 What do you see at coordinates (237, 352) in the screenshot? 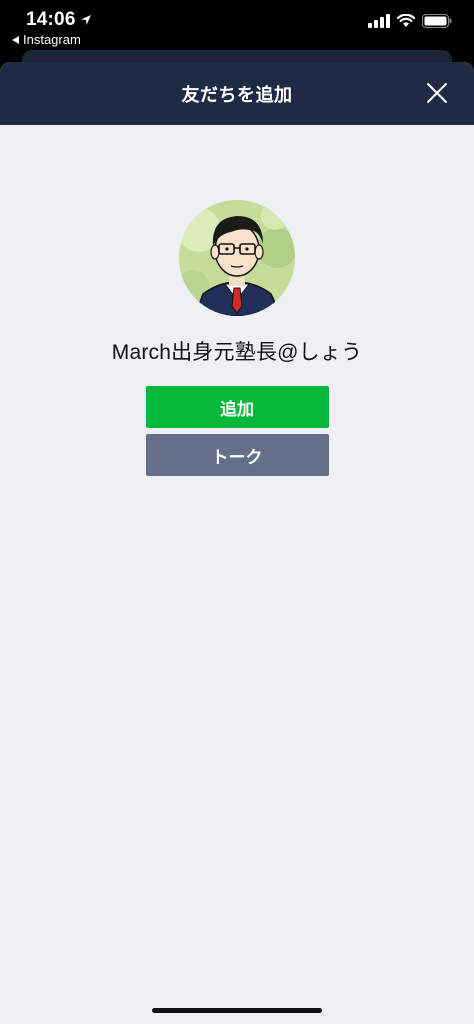
I see `profile-name: March出身元塾長@しょう` at bounding box center [237, 352].